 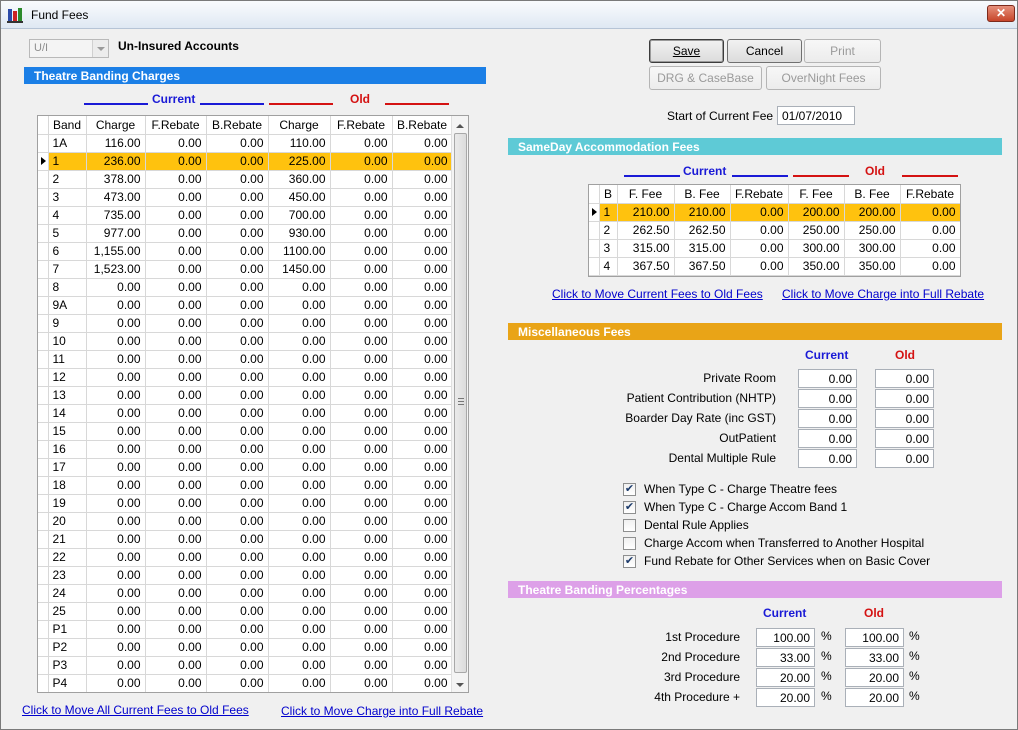 I want to click on theatre-grid-scrollbar, so click(x=459, y=404).